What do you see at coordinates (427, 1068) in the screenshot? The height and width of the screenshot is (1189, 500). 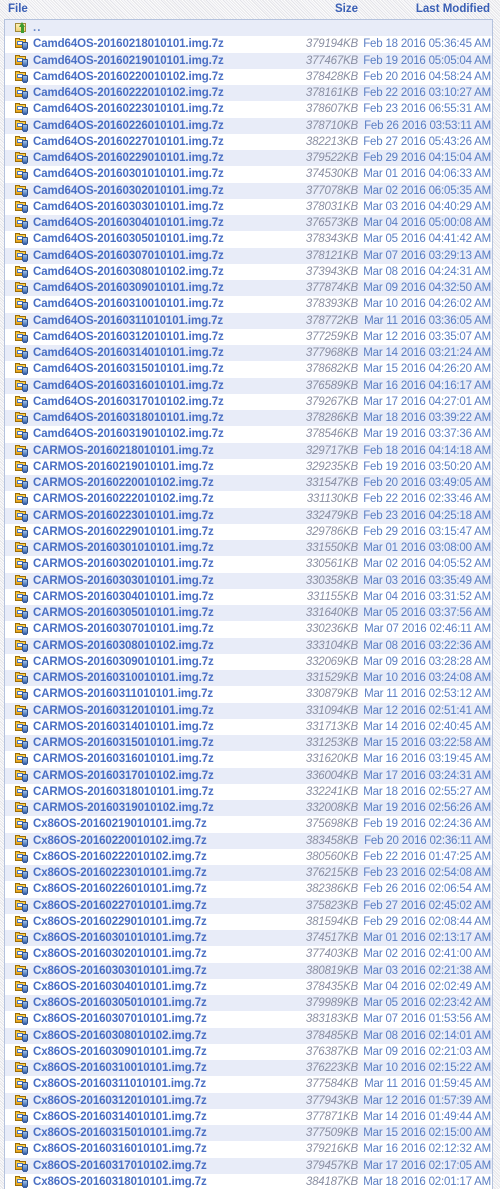 I see `file-last-modified: Mar 10 2016 02:15:22 AM` at bounding box center [427, 1068].